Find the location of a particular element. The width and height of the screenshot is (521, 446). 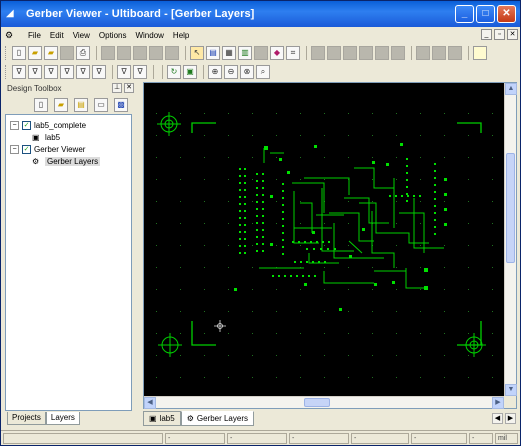

export-icon: ▩ is located at coordinates (121, 104).